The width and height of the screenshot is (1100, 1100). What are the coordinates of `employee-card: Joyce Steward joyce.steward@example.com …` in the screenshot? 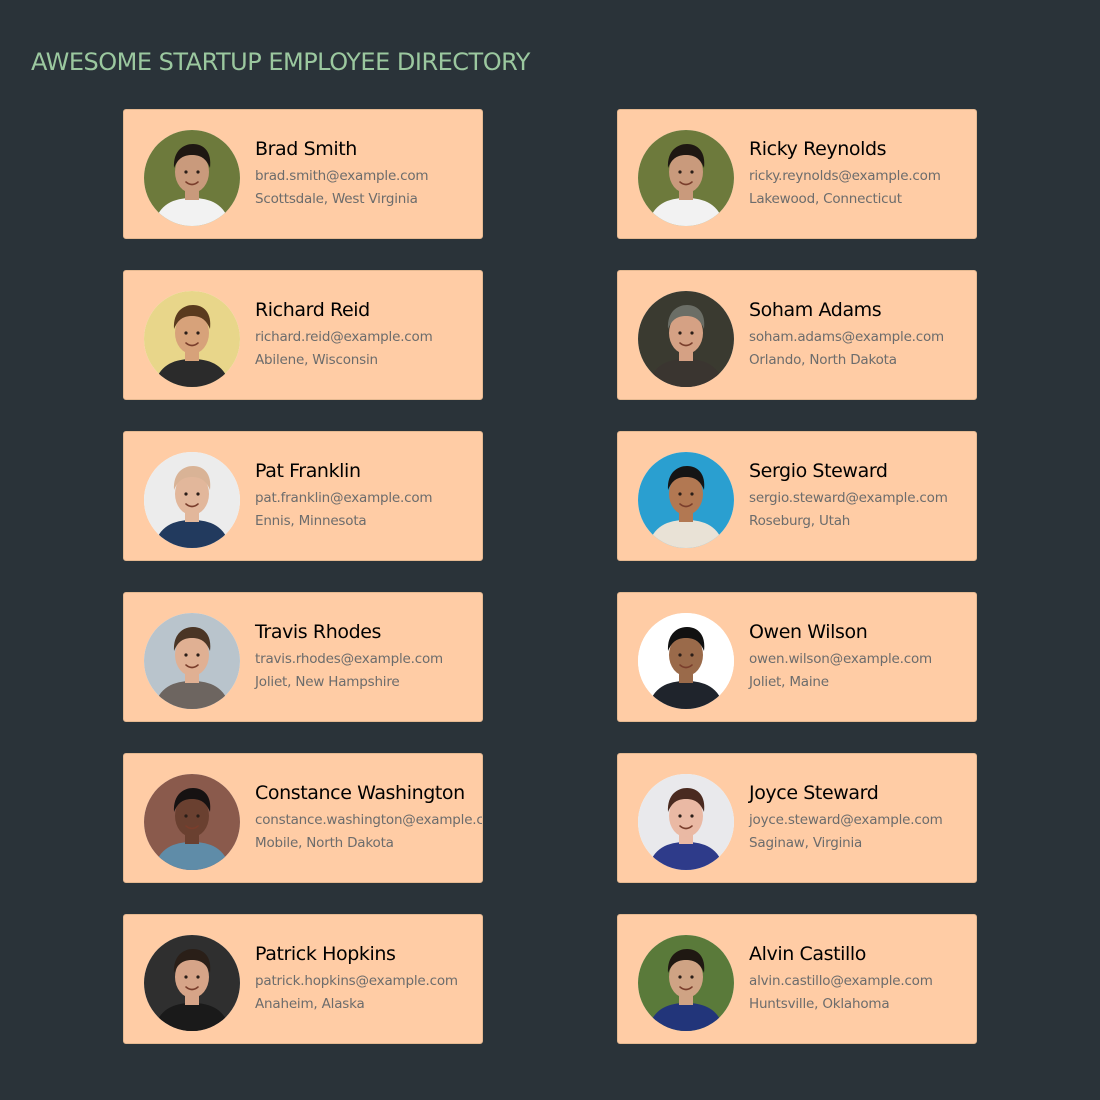 It's located at (797, 818).